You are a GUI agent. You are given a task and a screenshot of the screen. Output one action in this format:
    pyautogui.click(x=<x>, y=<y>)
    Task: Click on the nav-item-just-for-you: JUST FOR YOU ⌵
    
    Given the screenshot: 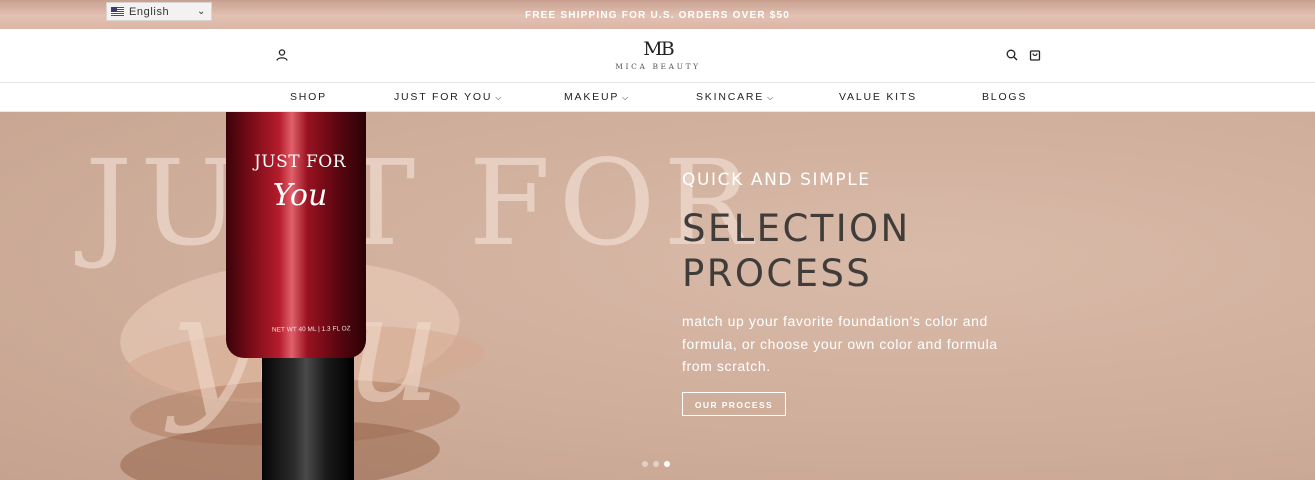 What is the action you would take?
    pyautogui.click(x=448, y=97)
    